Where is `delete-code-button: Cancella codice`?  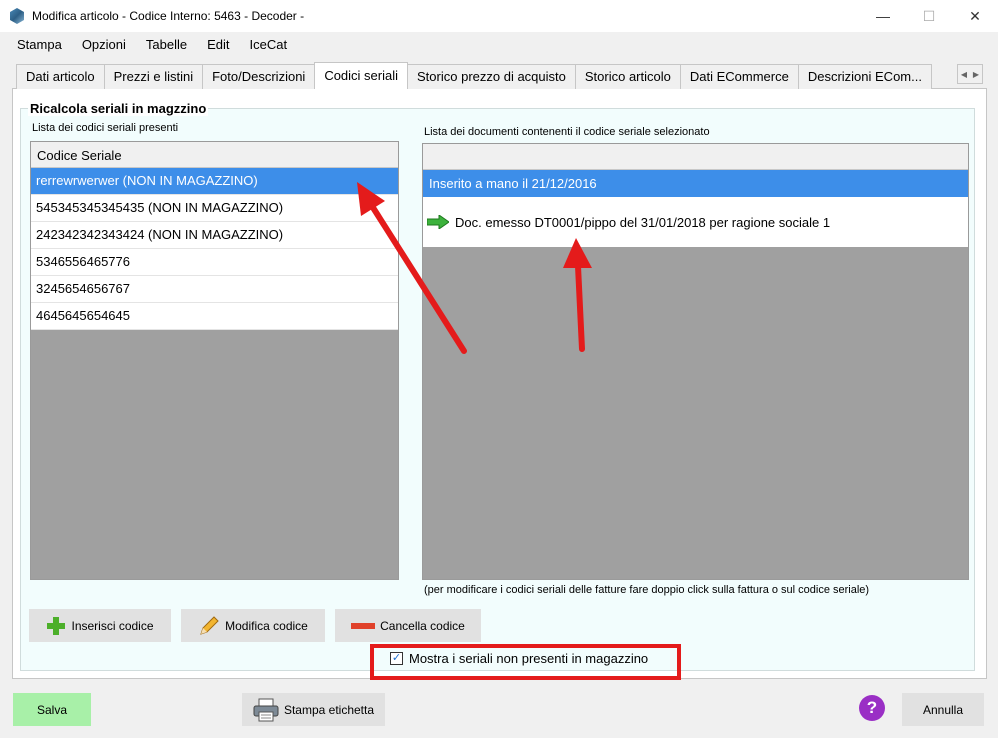
delete-code-button: Cancella codice is located at coordinates (408, 625).